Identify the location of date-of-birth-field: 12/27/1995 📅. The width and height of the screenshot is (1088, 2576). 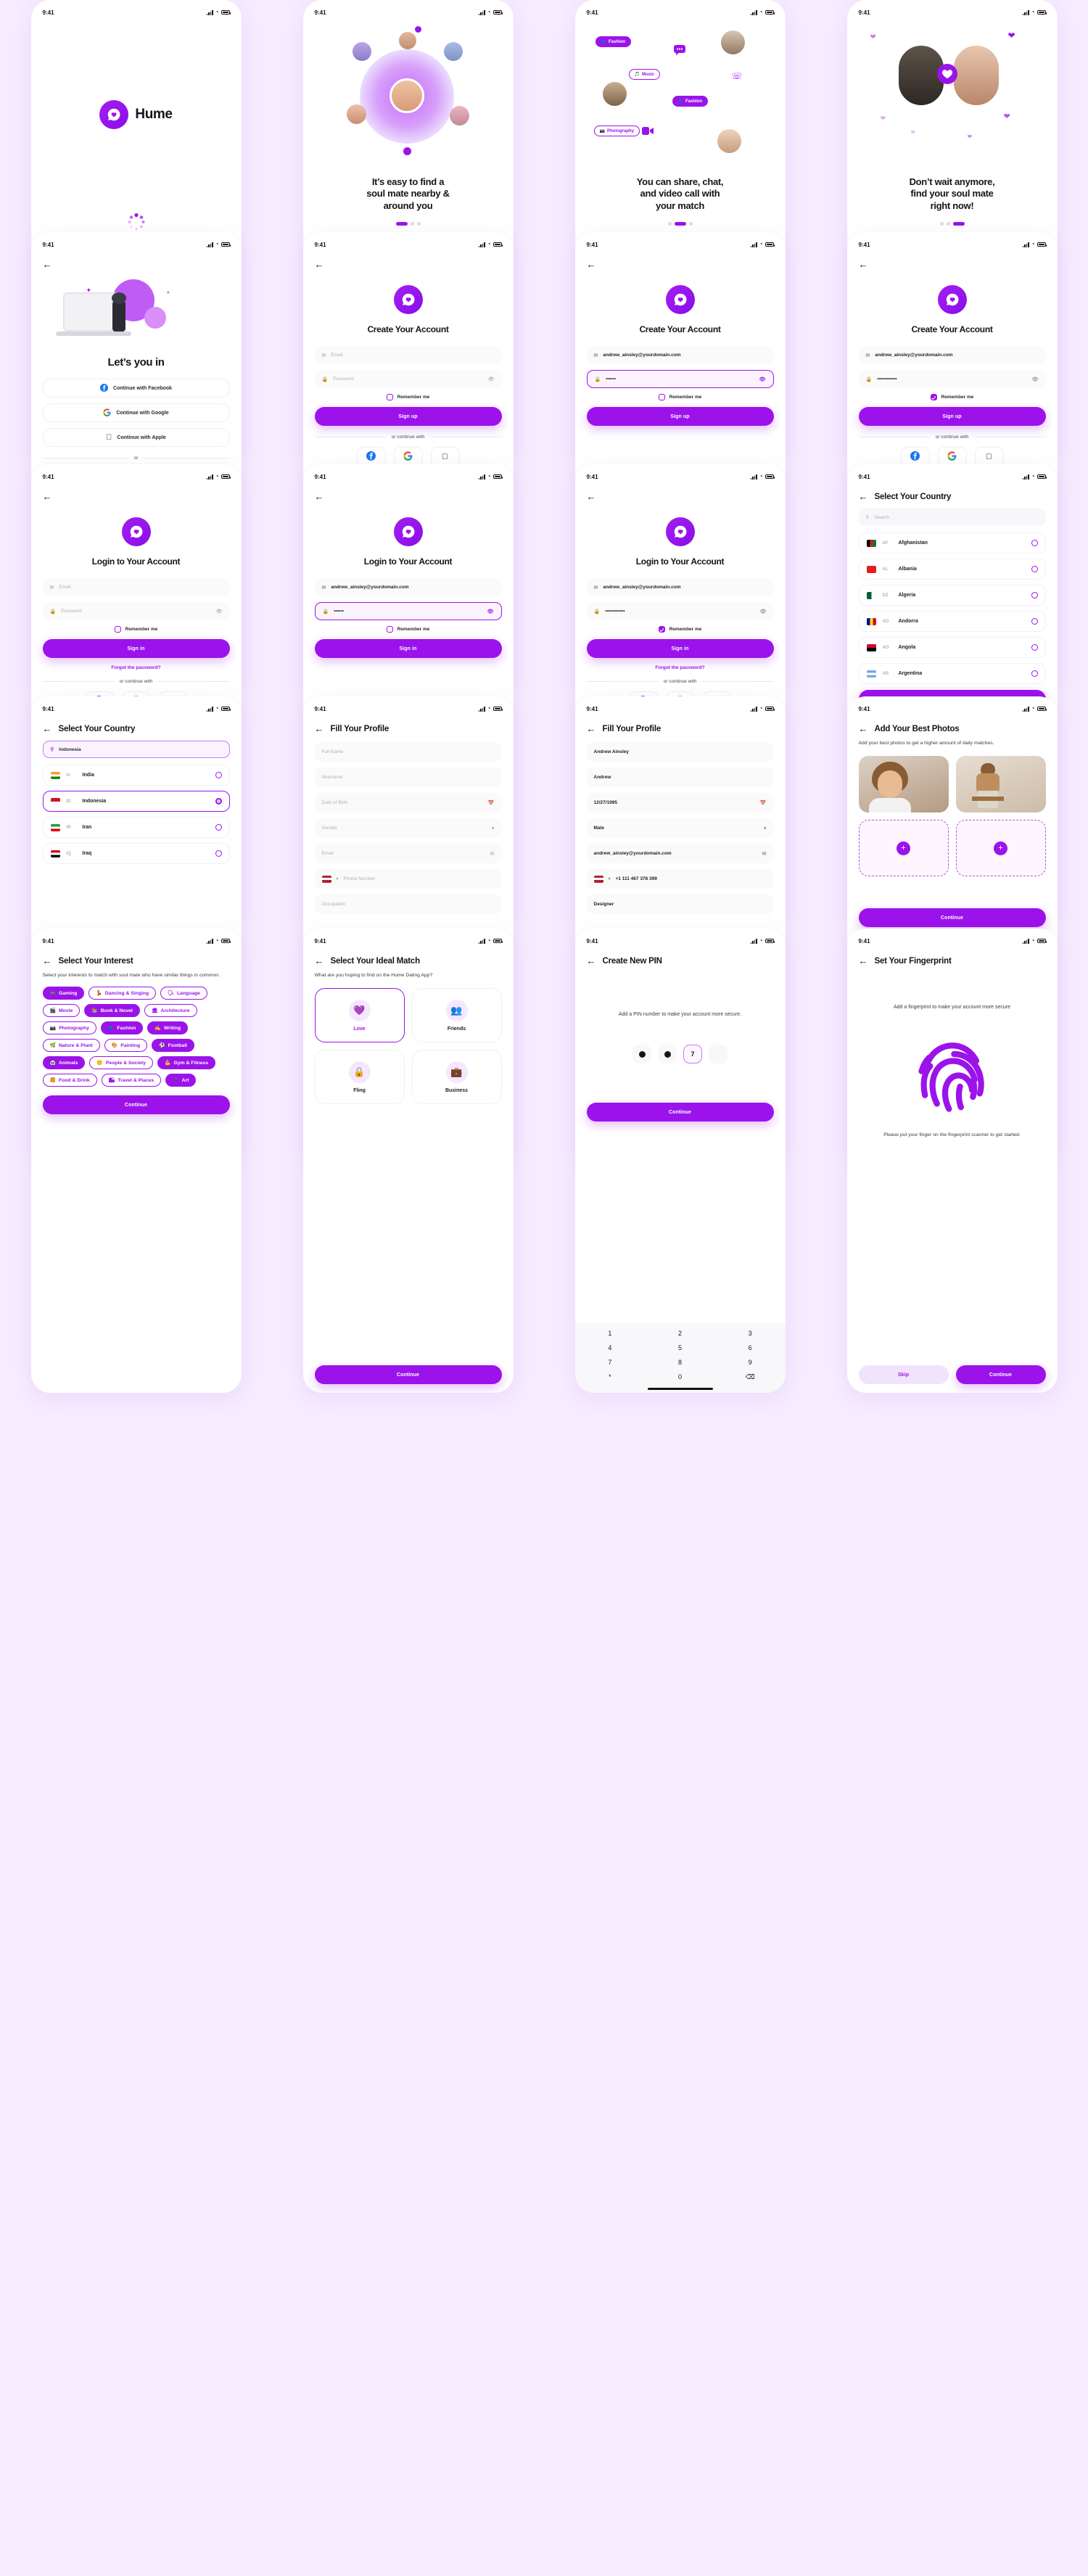
(680, 802).